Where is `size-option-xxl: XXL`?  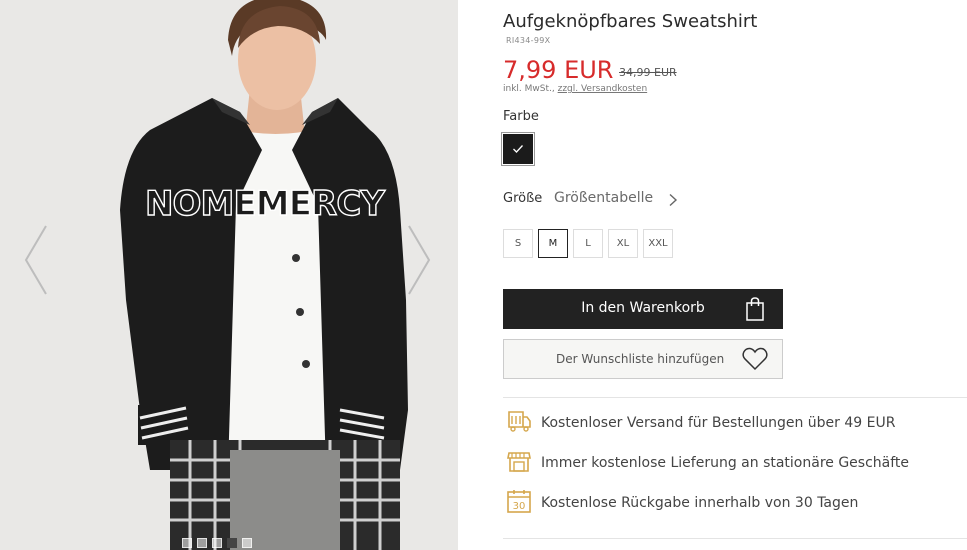 size-option-xxl: XXL is located at coordinates (658, 243).